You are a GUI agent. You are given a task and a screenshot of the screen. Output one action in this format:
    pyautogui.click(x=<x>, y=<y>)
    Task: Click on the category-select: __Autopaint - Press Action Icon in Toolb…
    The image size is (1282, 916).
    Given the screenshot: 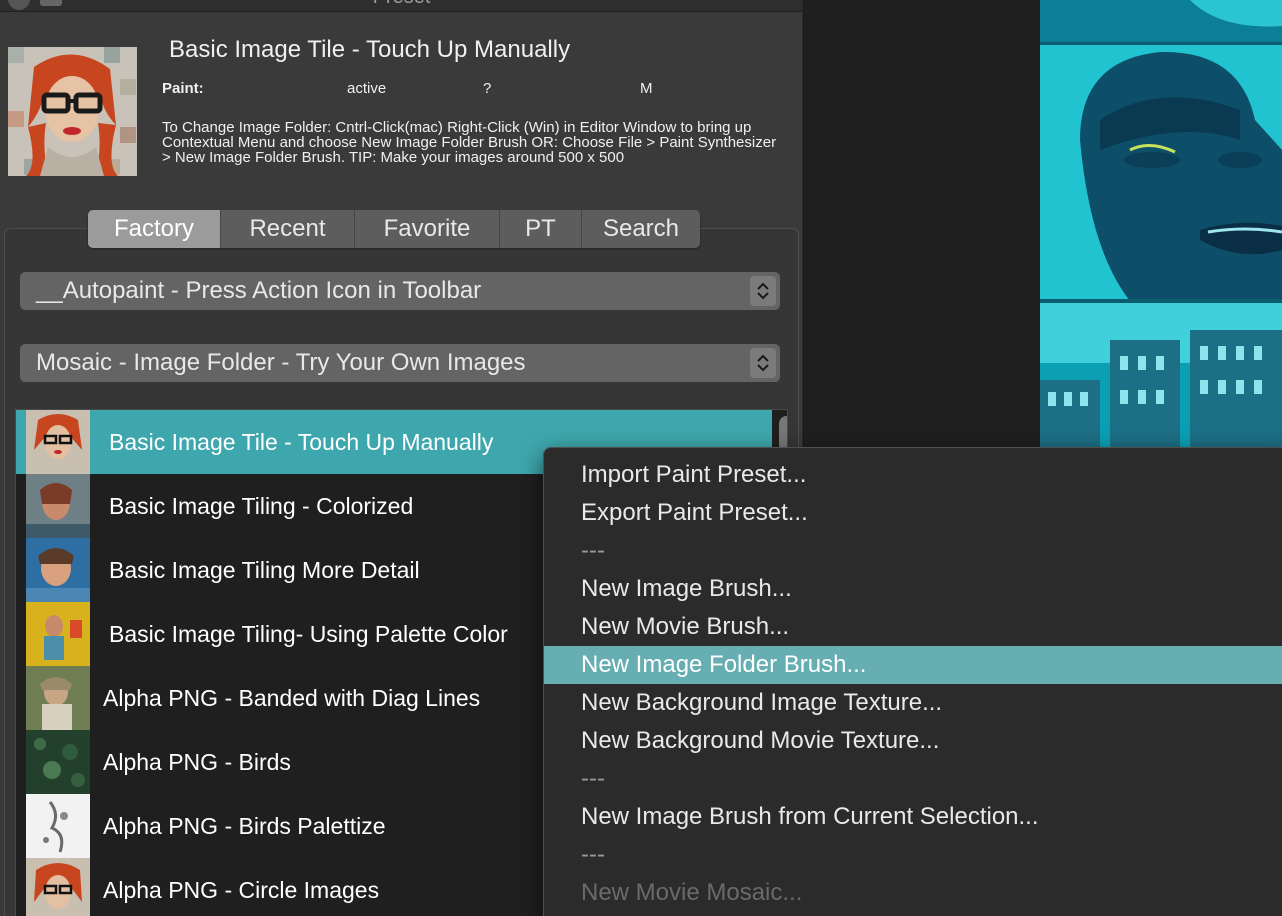 What is the action you would take?
    pyautogui.click(x=400, y=291)
    